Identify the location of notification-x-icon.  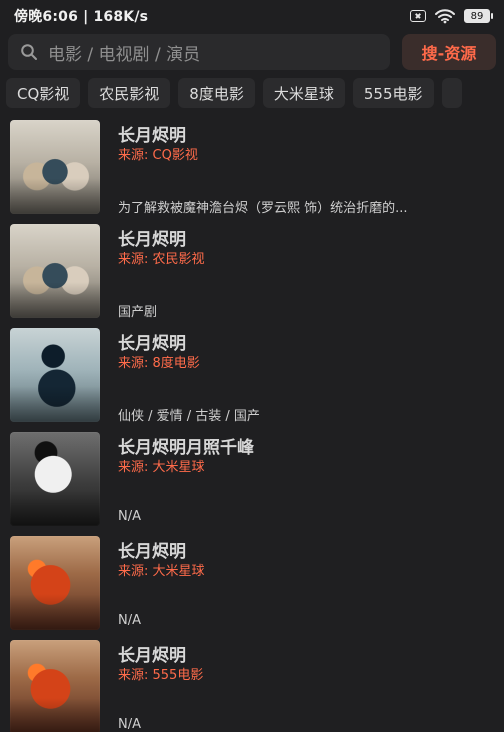
(418, 16).